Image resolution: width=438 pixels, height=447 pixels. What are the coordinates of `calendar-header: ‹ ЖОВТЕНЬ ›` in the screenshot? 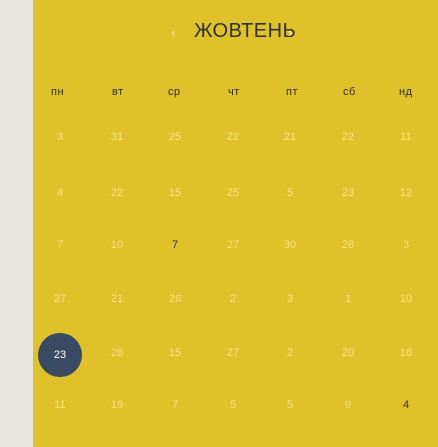 It's located at (219, 34).